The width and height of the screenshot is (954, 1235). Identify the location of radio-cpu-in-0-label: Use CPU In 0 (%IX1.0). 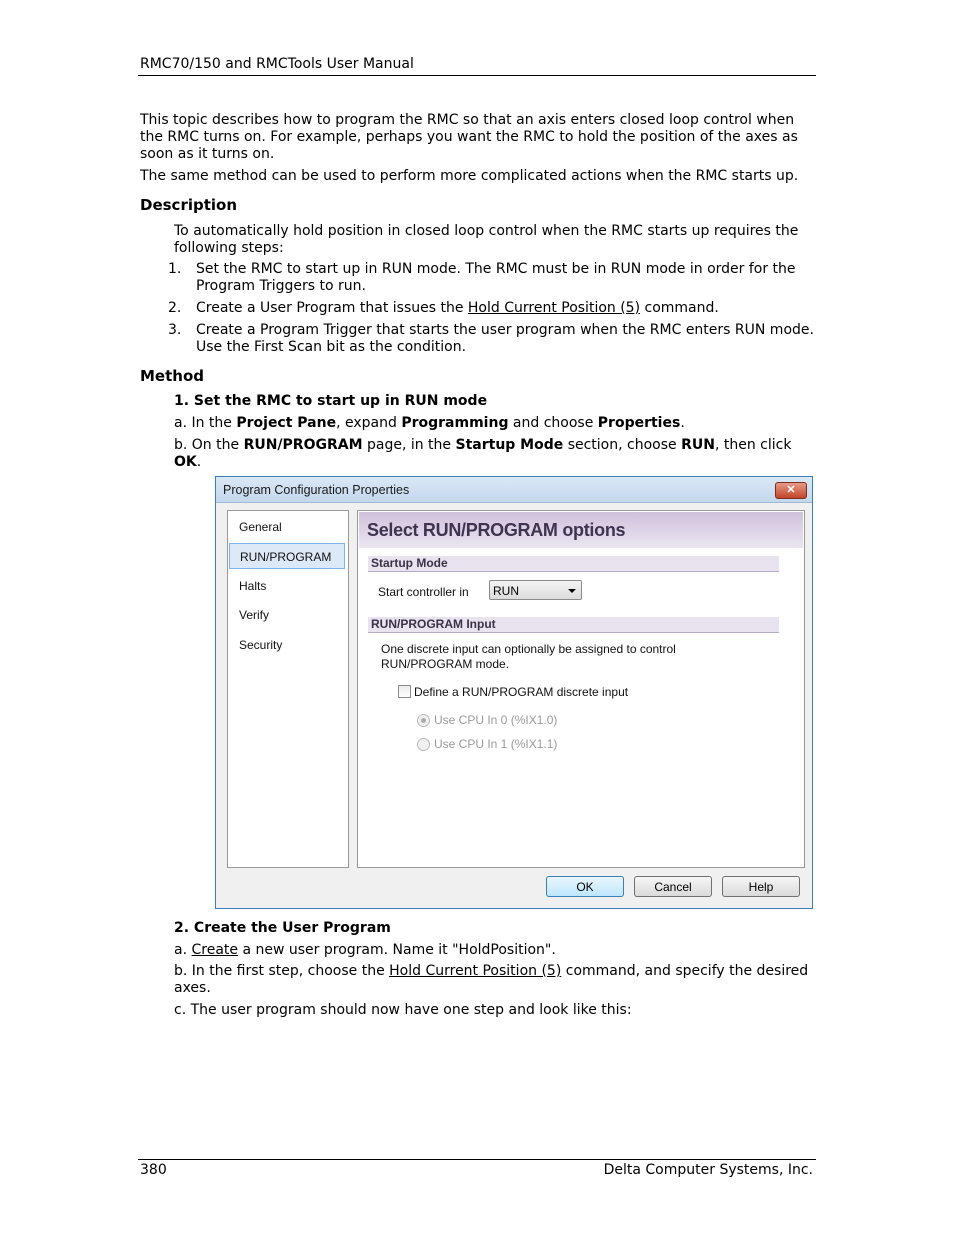
(496, 720).